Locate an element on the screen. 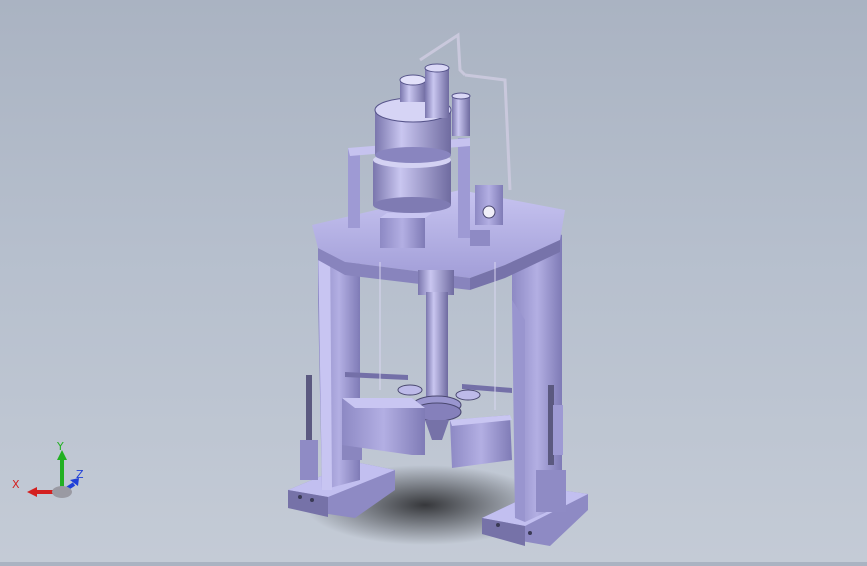 The width and height of the screenshot is (867, 566). triad-axes is located at coordinates (53, 474).